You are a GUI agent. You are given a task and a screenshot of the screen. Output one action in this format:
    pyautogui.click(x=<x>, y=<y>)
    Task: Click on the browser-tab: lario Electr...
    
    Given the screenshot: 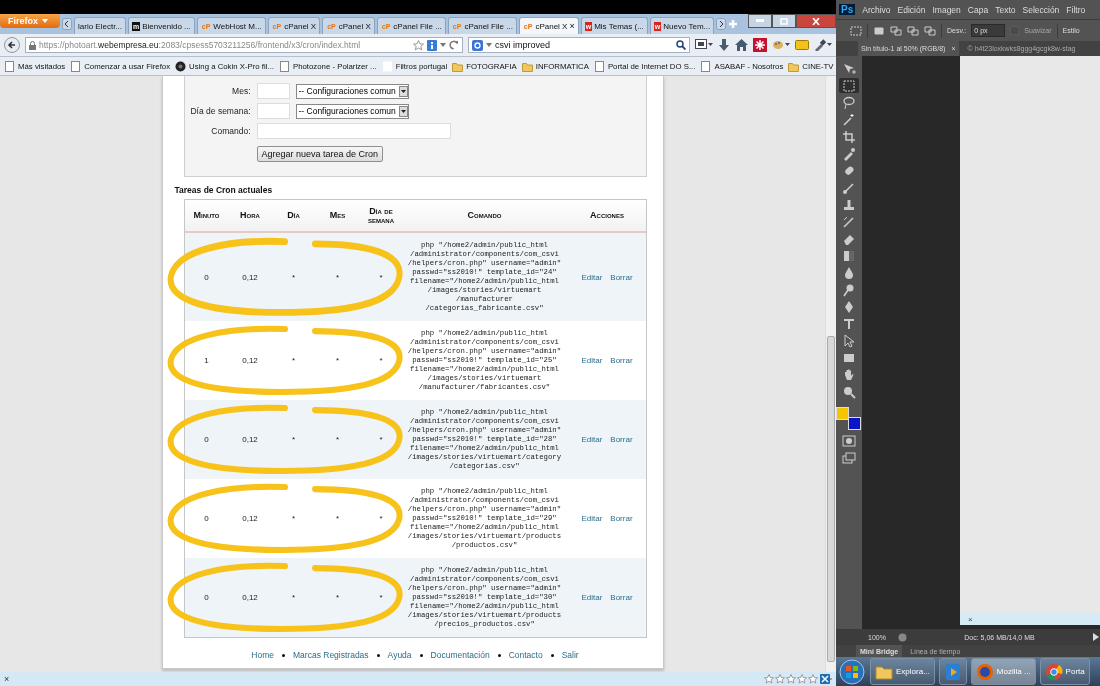 What is the action you would take?
    pyautogui.click(x=100, y=25)
    